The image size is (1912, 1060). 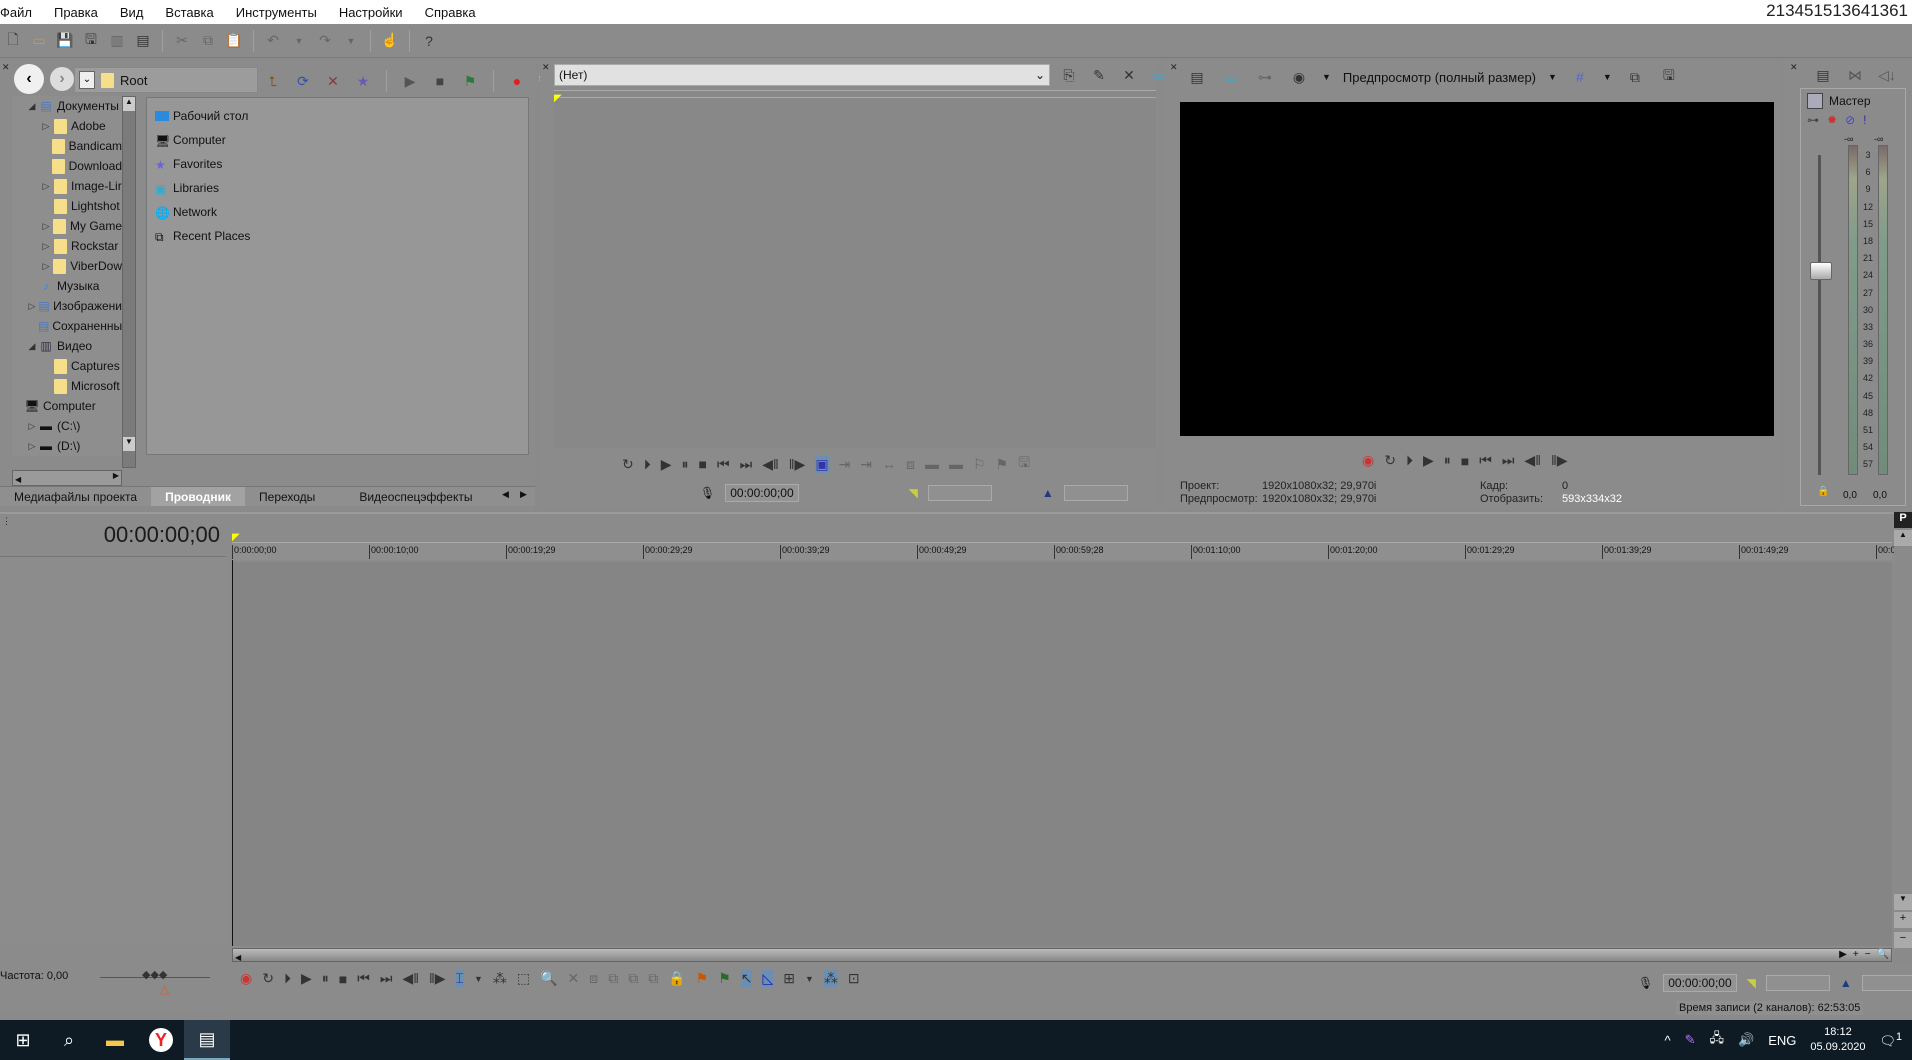 What do you see at coordinates (129, 444) in the screenshot?
I see `scroll-down-icon: ▼` at bounding box center [129, 444].